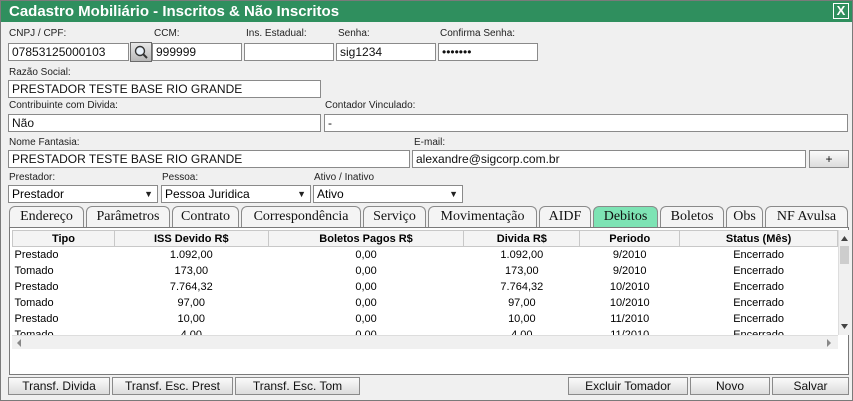  What do you see at coordinates (354, 33) in the screenshot?
I see `senha-label: Senha:` at bounding box center [354, 33].